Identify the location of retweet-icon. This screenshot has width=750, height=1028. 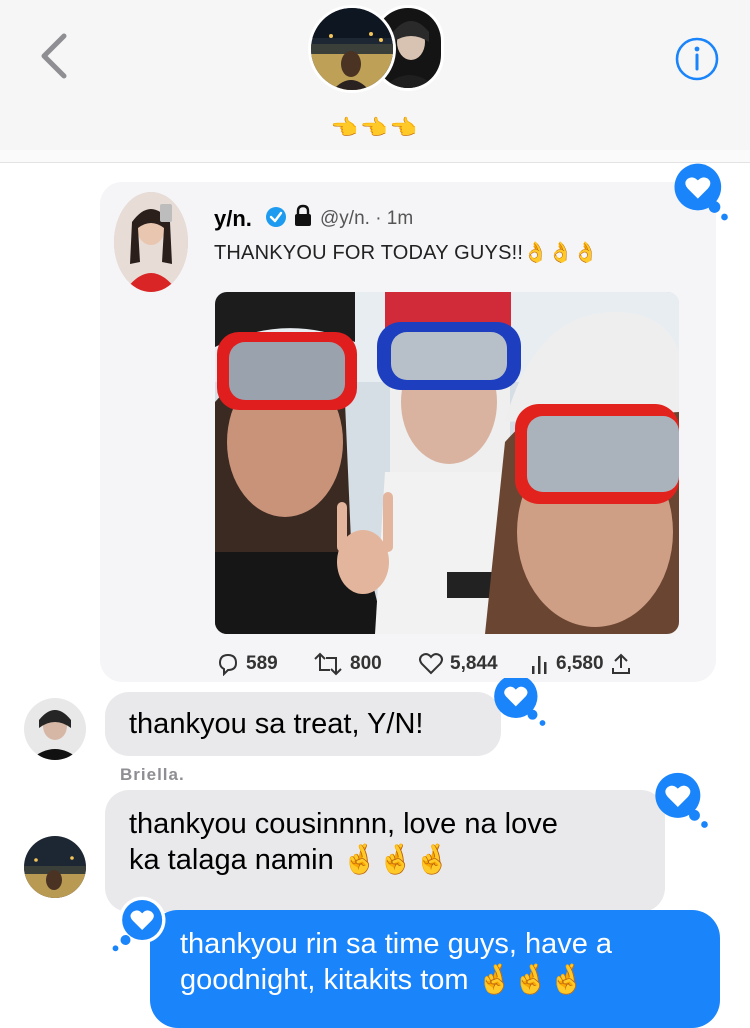
(328, 664).